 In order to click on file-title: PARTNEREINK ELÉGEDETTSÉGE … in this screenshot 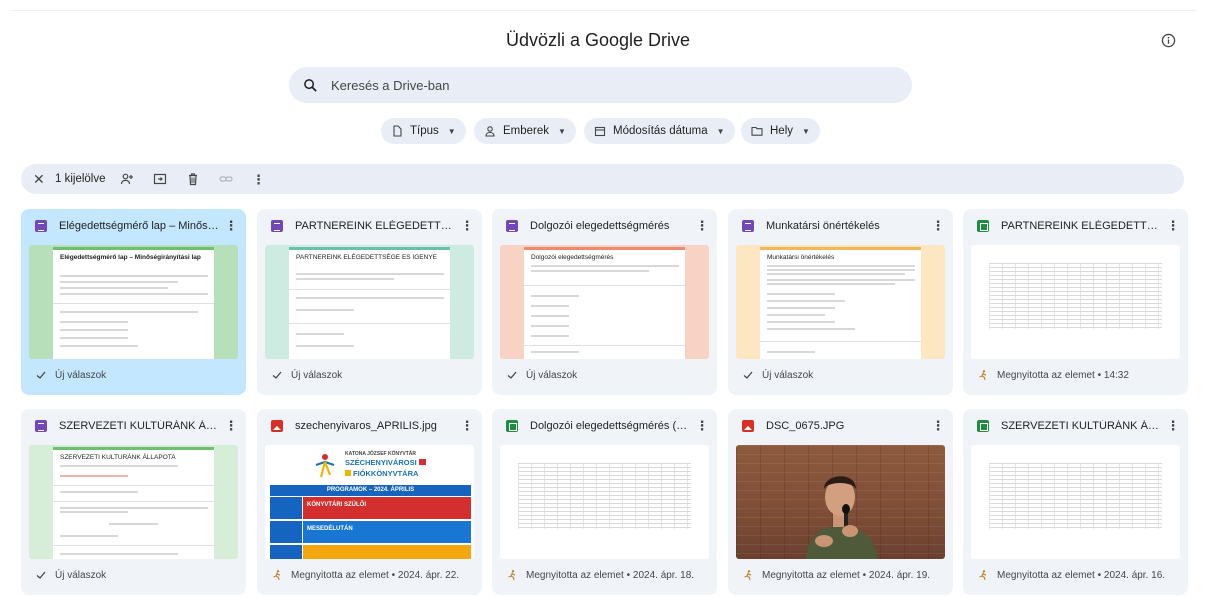, I will do `click(375, 226)`.